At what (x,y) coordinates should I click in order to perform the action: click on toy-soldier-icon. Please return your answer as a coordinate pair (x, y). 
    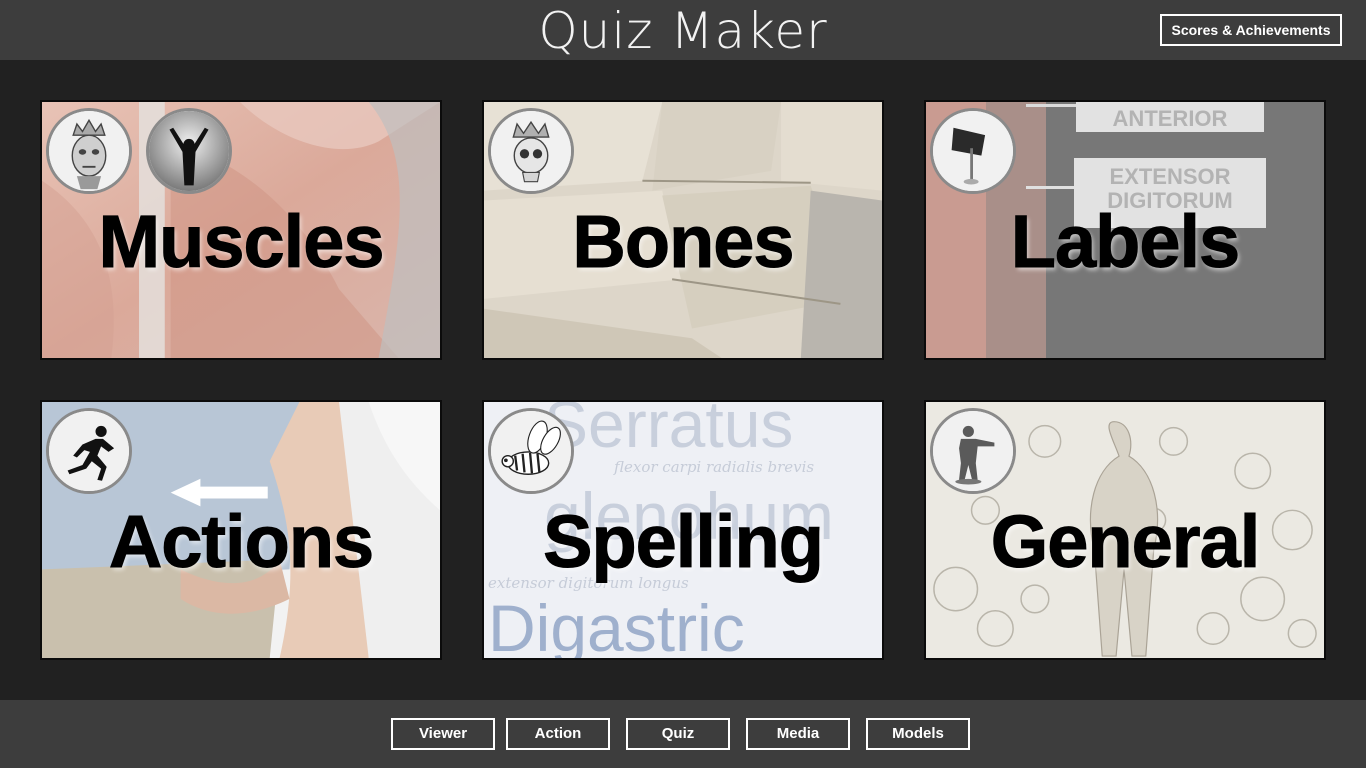
    Looking at the image, I should click on (973, 451).